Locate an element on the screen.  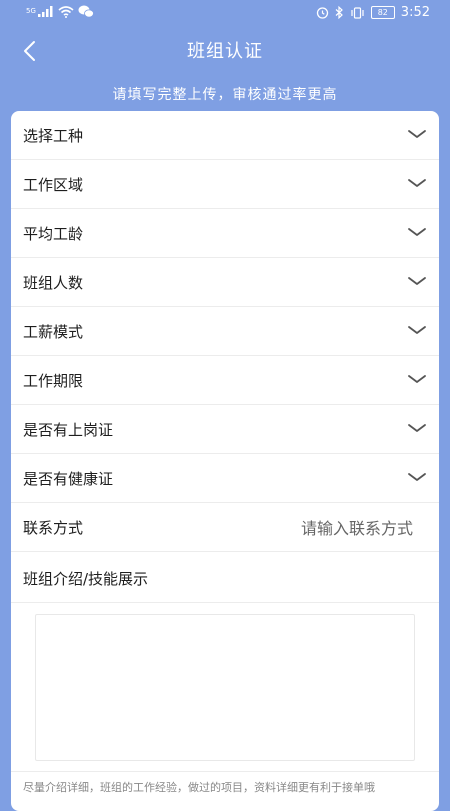
intro-label: 班组介绍/技能展示 is located at coordinates (86, 579).